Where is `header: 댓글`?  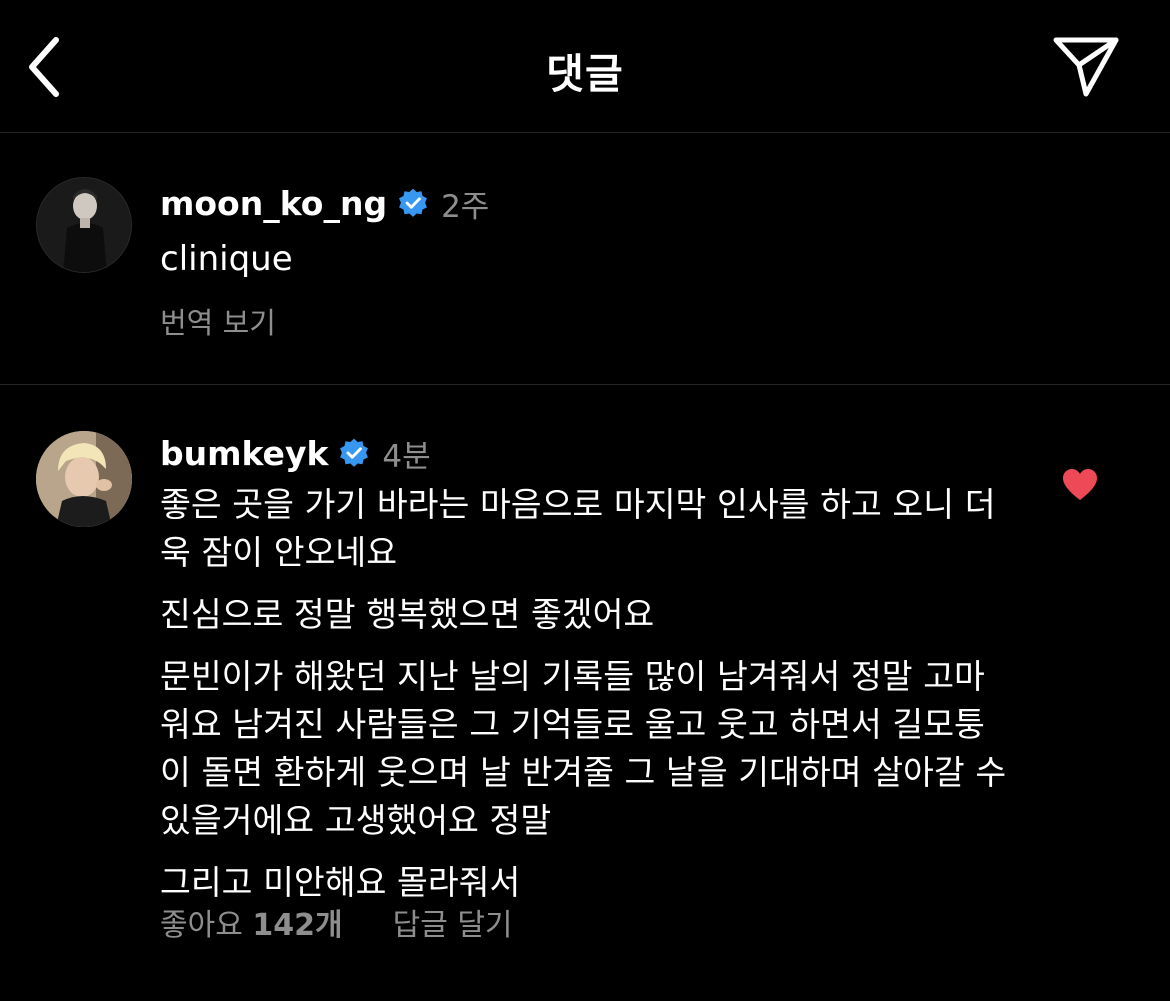 header: 댓글 is located at coordinates (585, 66).